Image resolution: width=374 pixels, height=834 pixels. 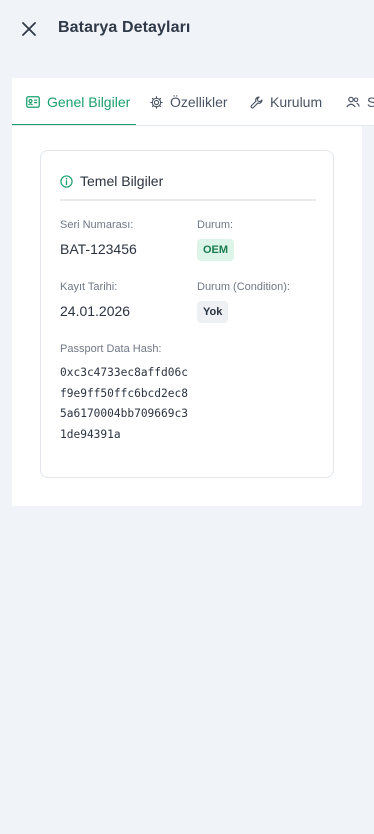 What do you see at coordinates (156, 102) in the screenshot?
I see `gear-icon` at bounding box center [156, 102].